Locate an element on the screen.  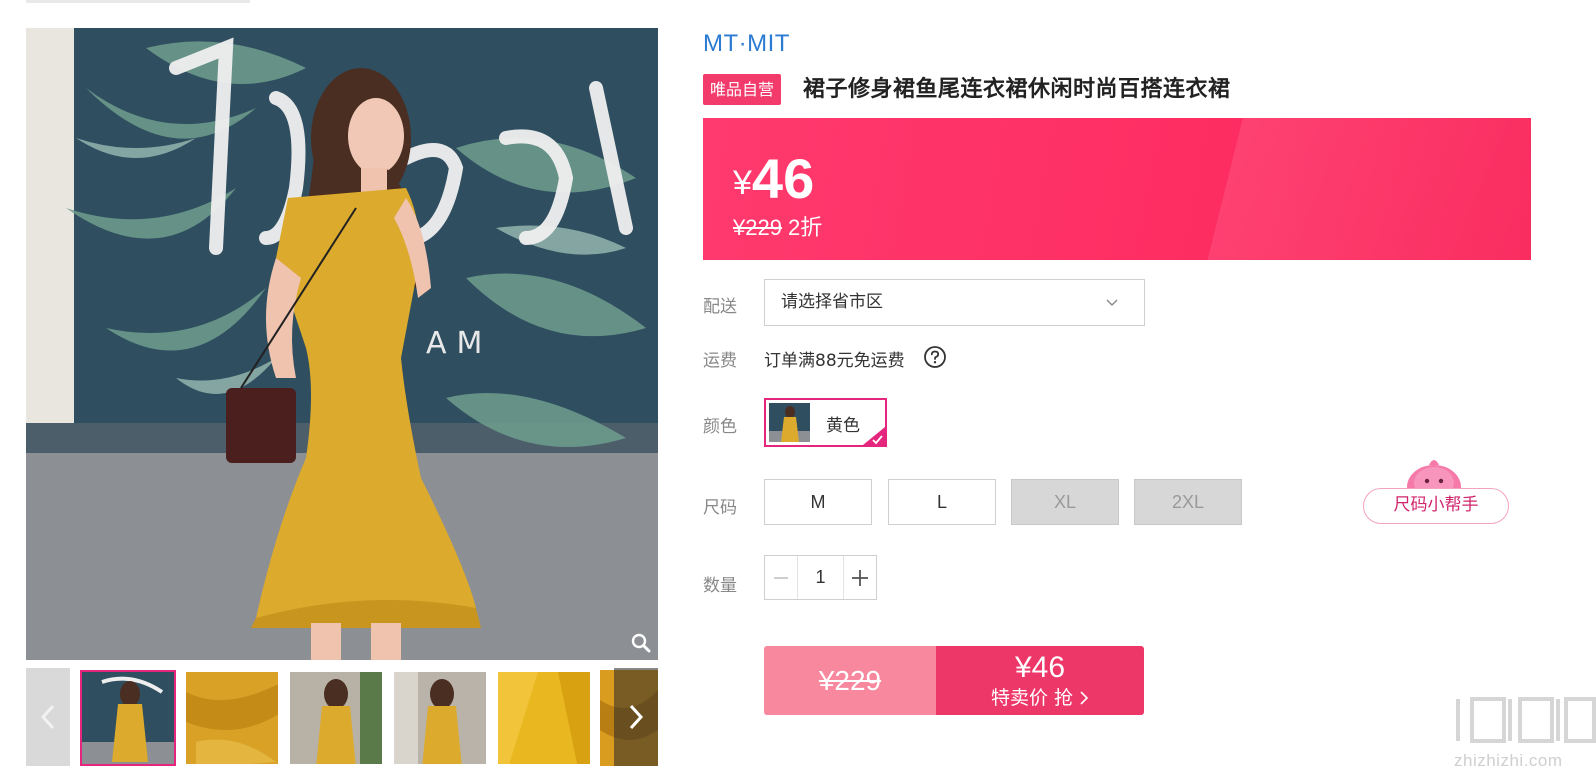
chevron-down-icon is located at coordinates (1112, 302).